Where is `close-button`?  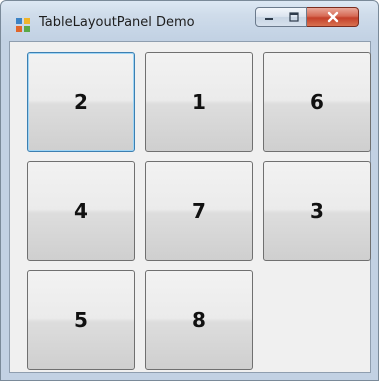 close-button is located at coordinates (333, 17).